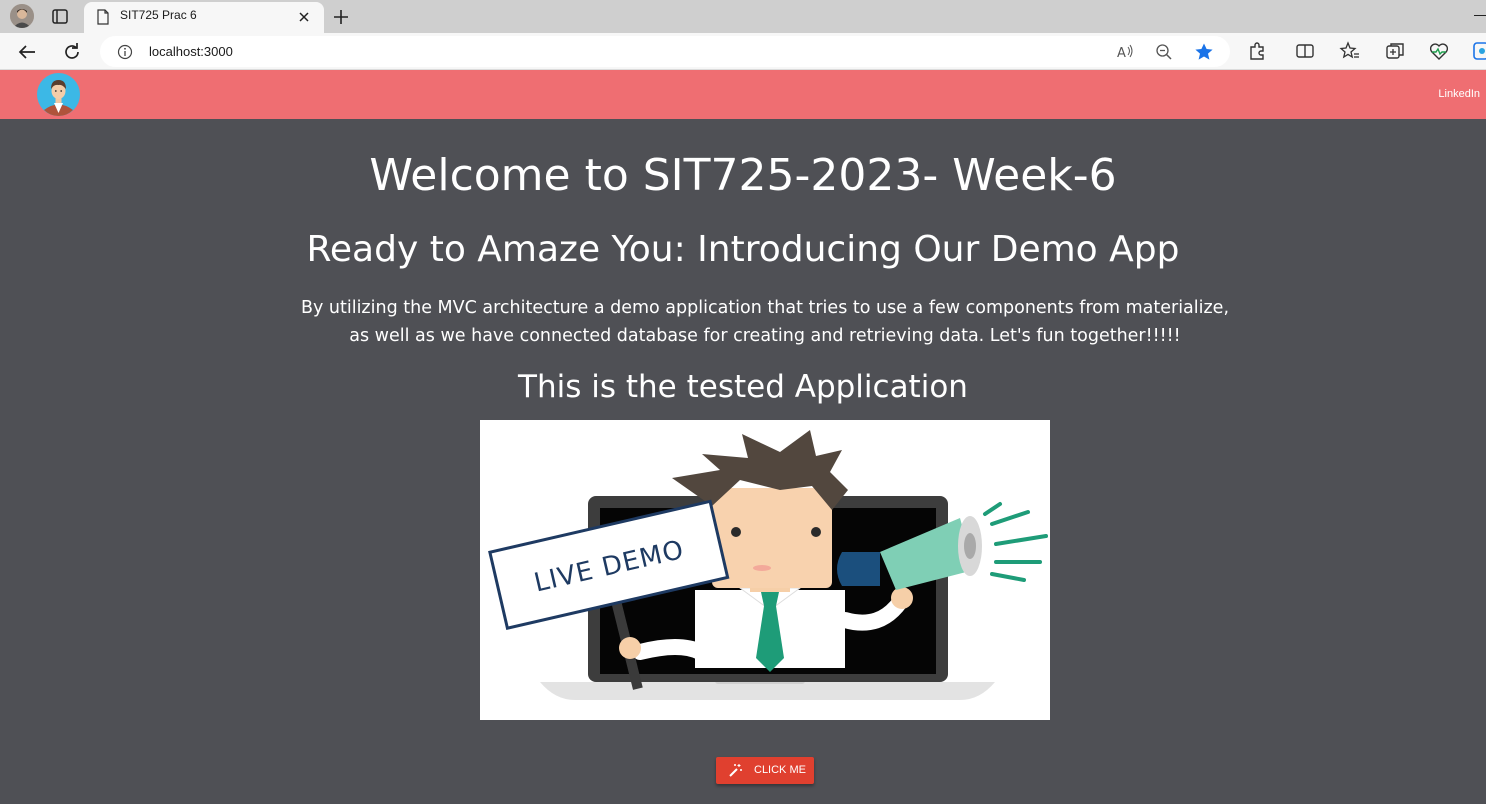 The image size is (1486, 804). I want to click on page-icon, so click(103, 17).